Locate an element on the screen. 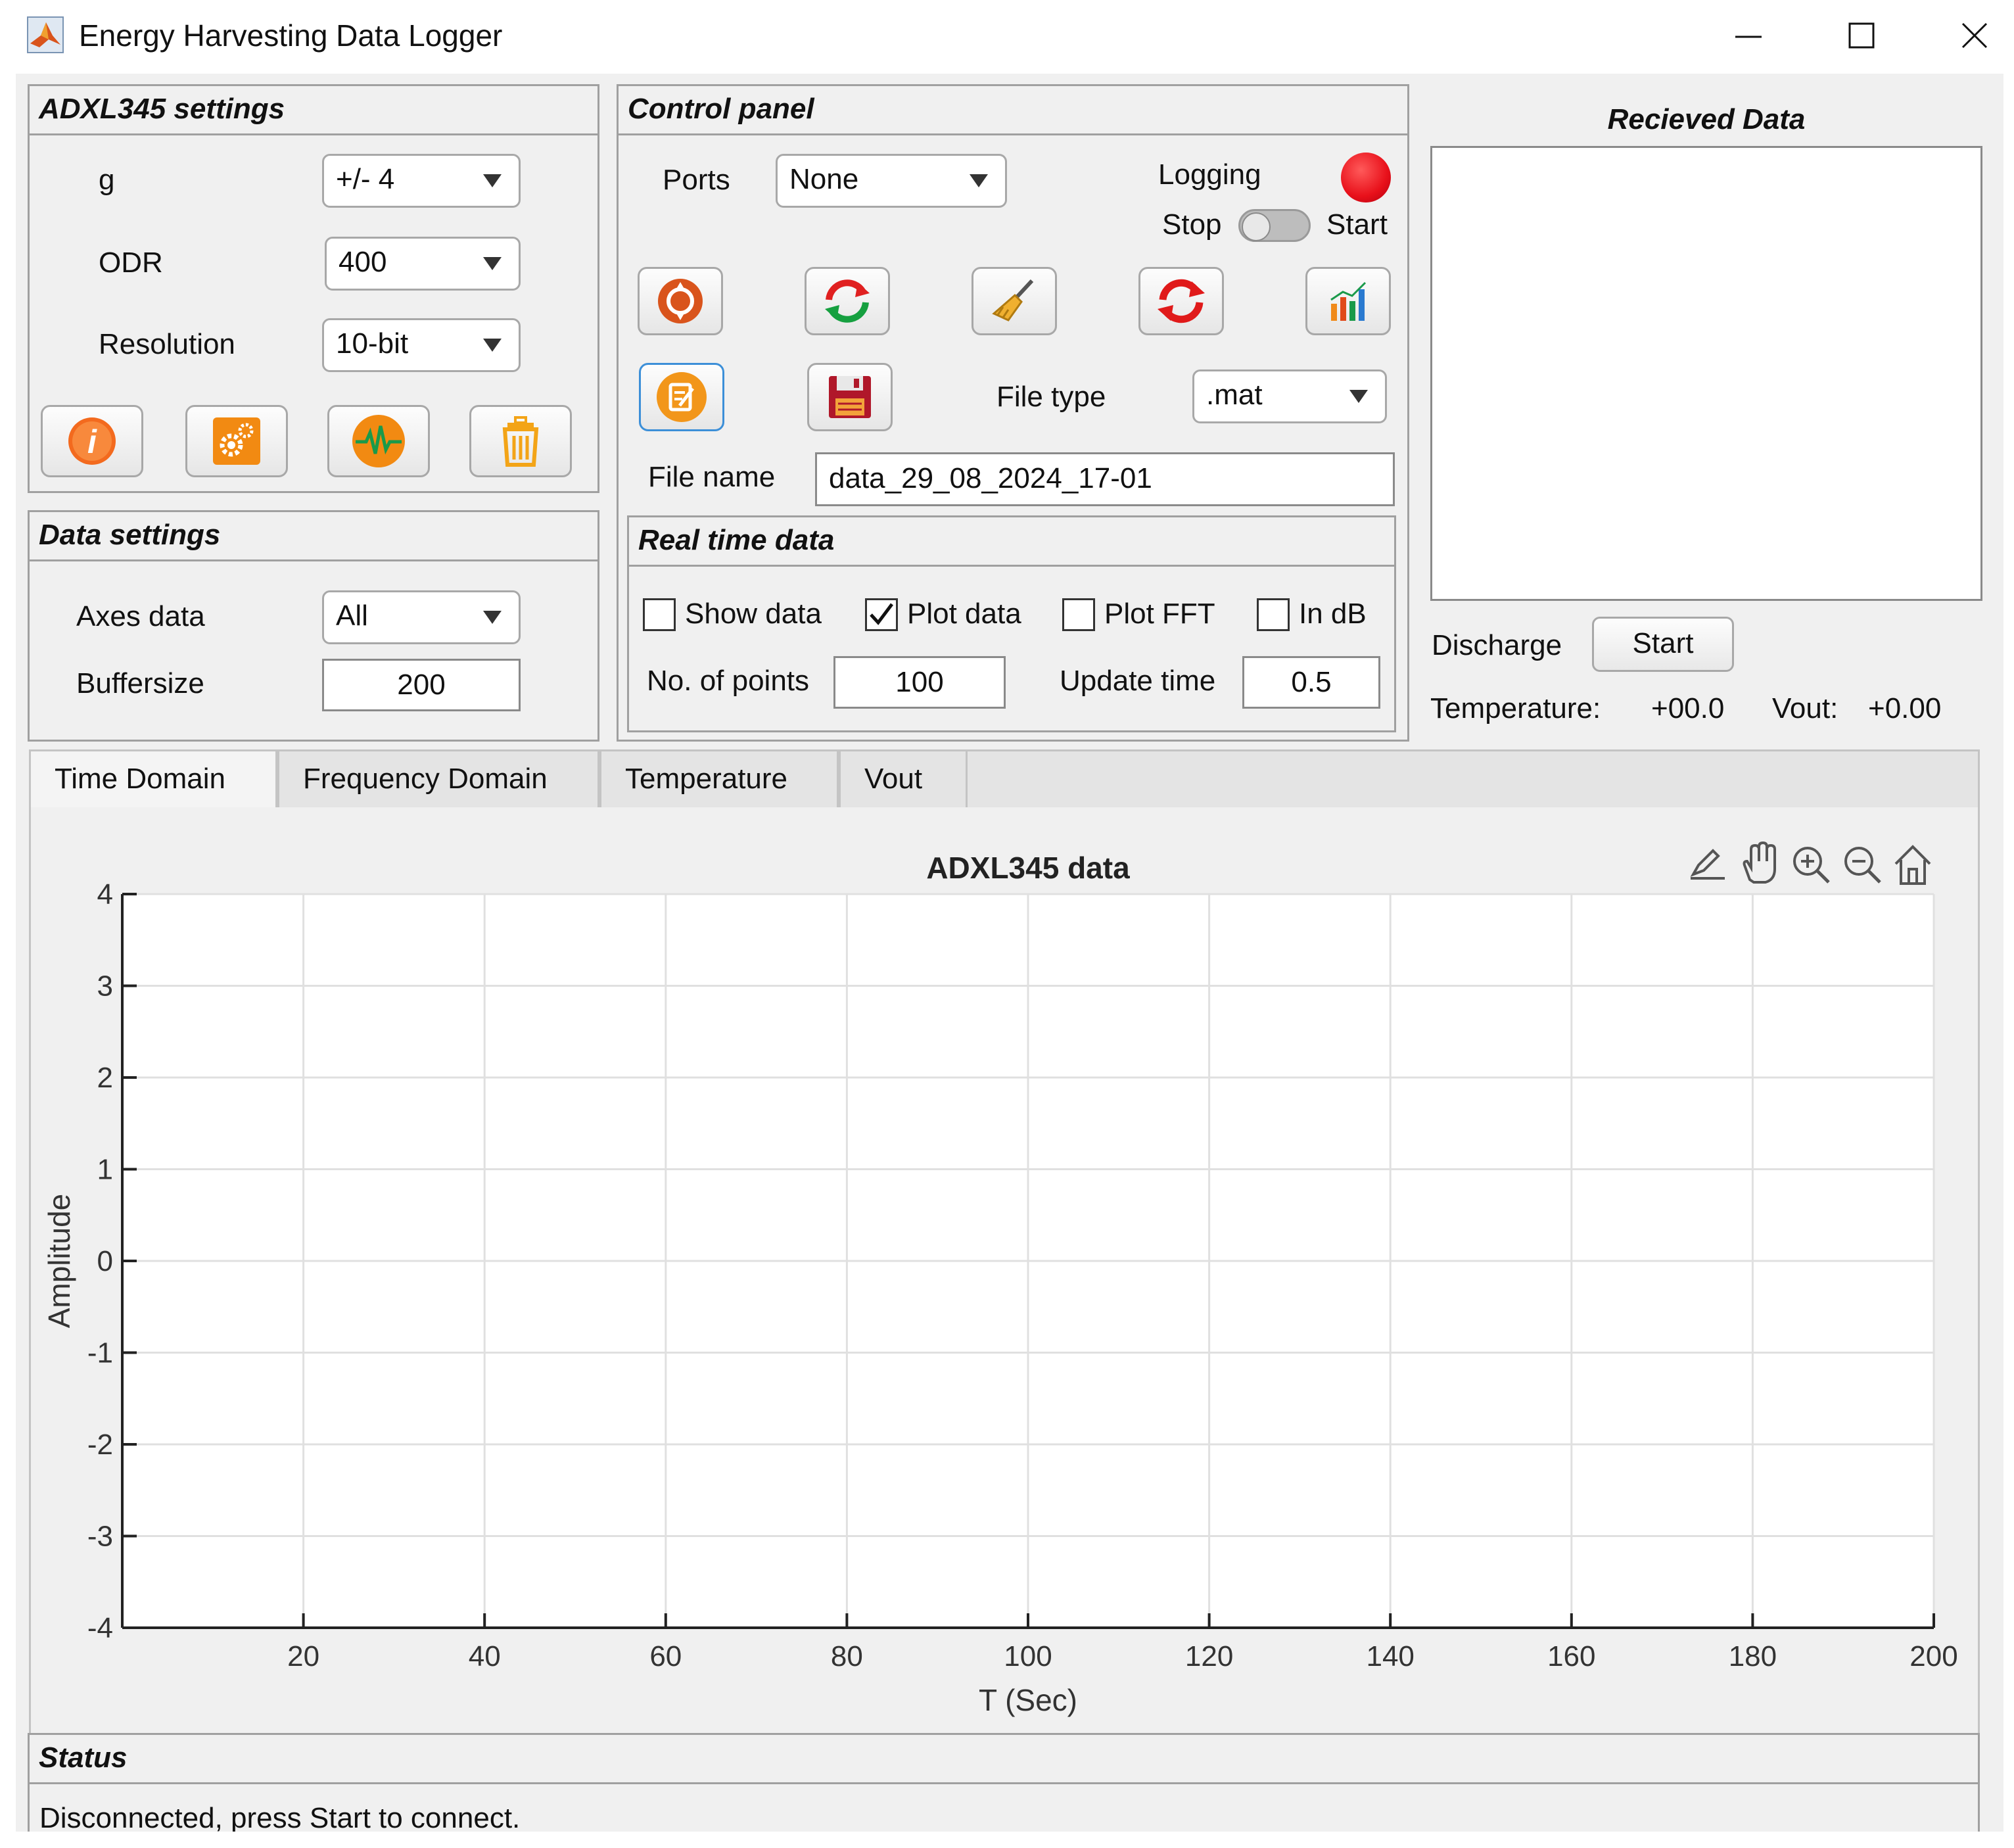 This screenshot has height=1848, width=2014. brush-tool-icon is located at coordinates (1707, 864).